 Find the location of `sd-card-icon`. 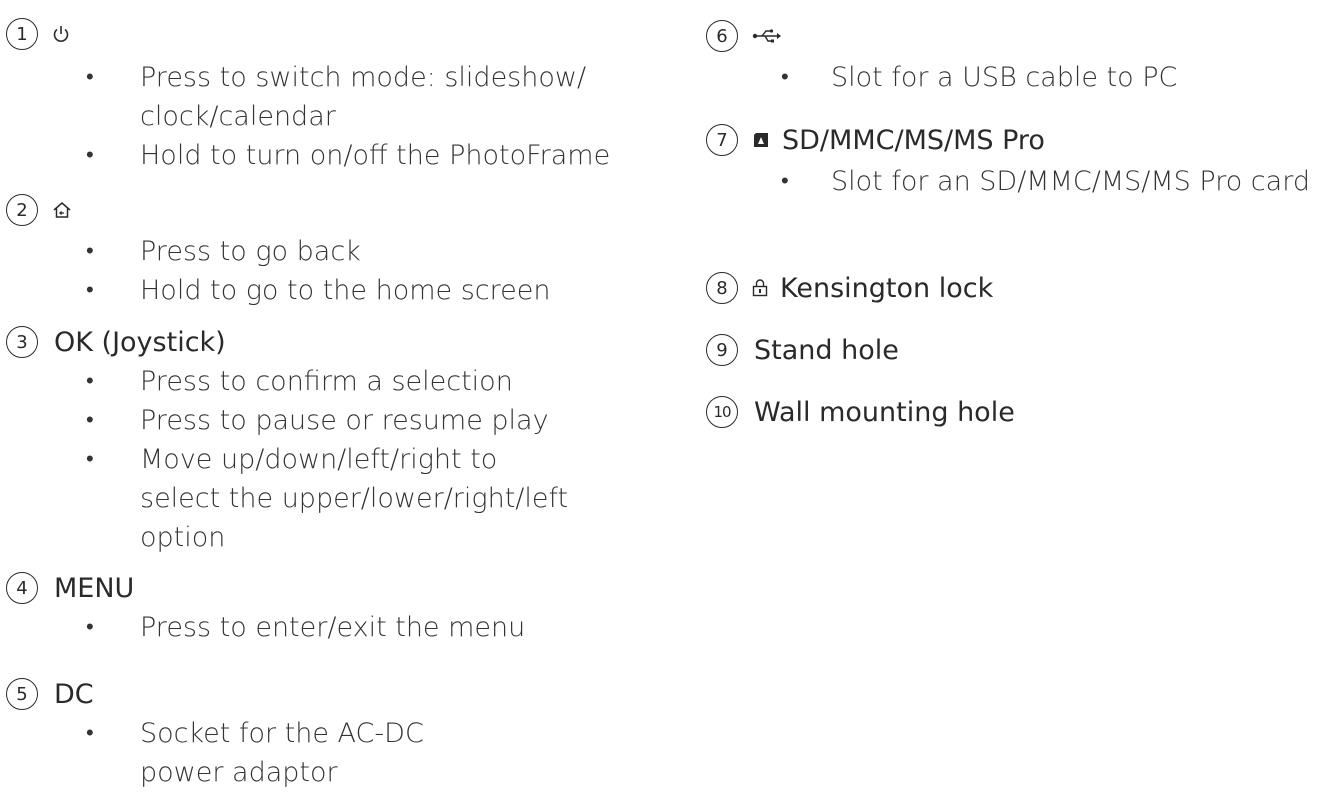

sd-card-icon is located at coordinates (761, 140).